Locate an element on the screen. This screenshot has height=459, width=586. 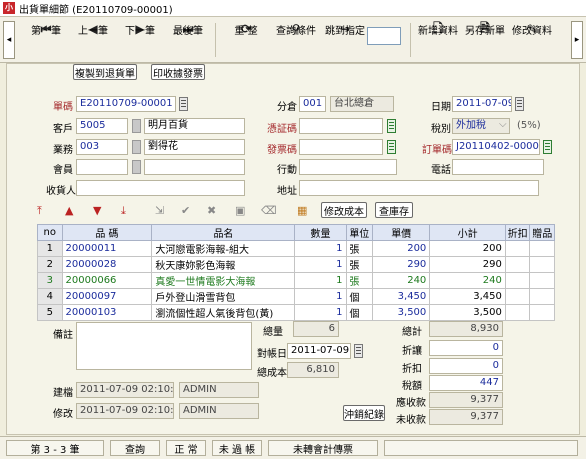
sales-label: 業務 is located at coordinates (63, 150).